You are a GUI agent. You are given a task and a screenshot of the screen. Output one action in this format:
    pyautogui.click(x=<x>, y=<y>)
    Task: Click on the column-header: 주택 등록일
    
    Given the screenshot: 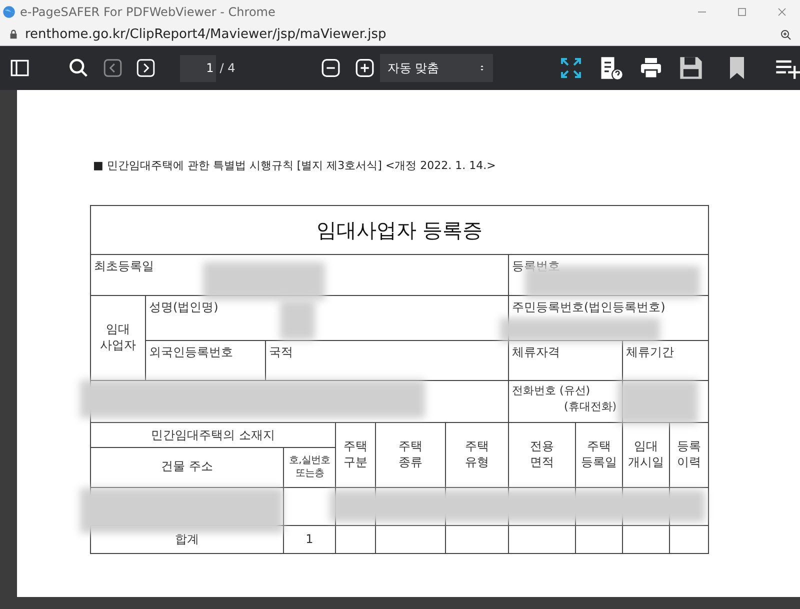 What is the action you would take?
    pyautogui.click(x=599, y=454)
    